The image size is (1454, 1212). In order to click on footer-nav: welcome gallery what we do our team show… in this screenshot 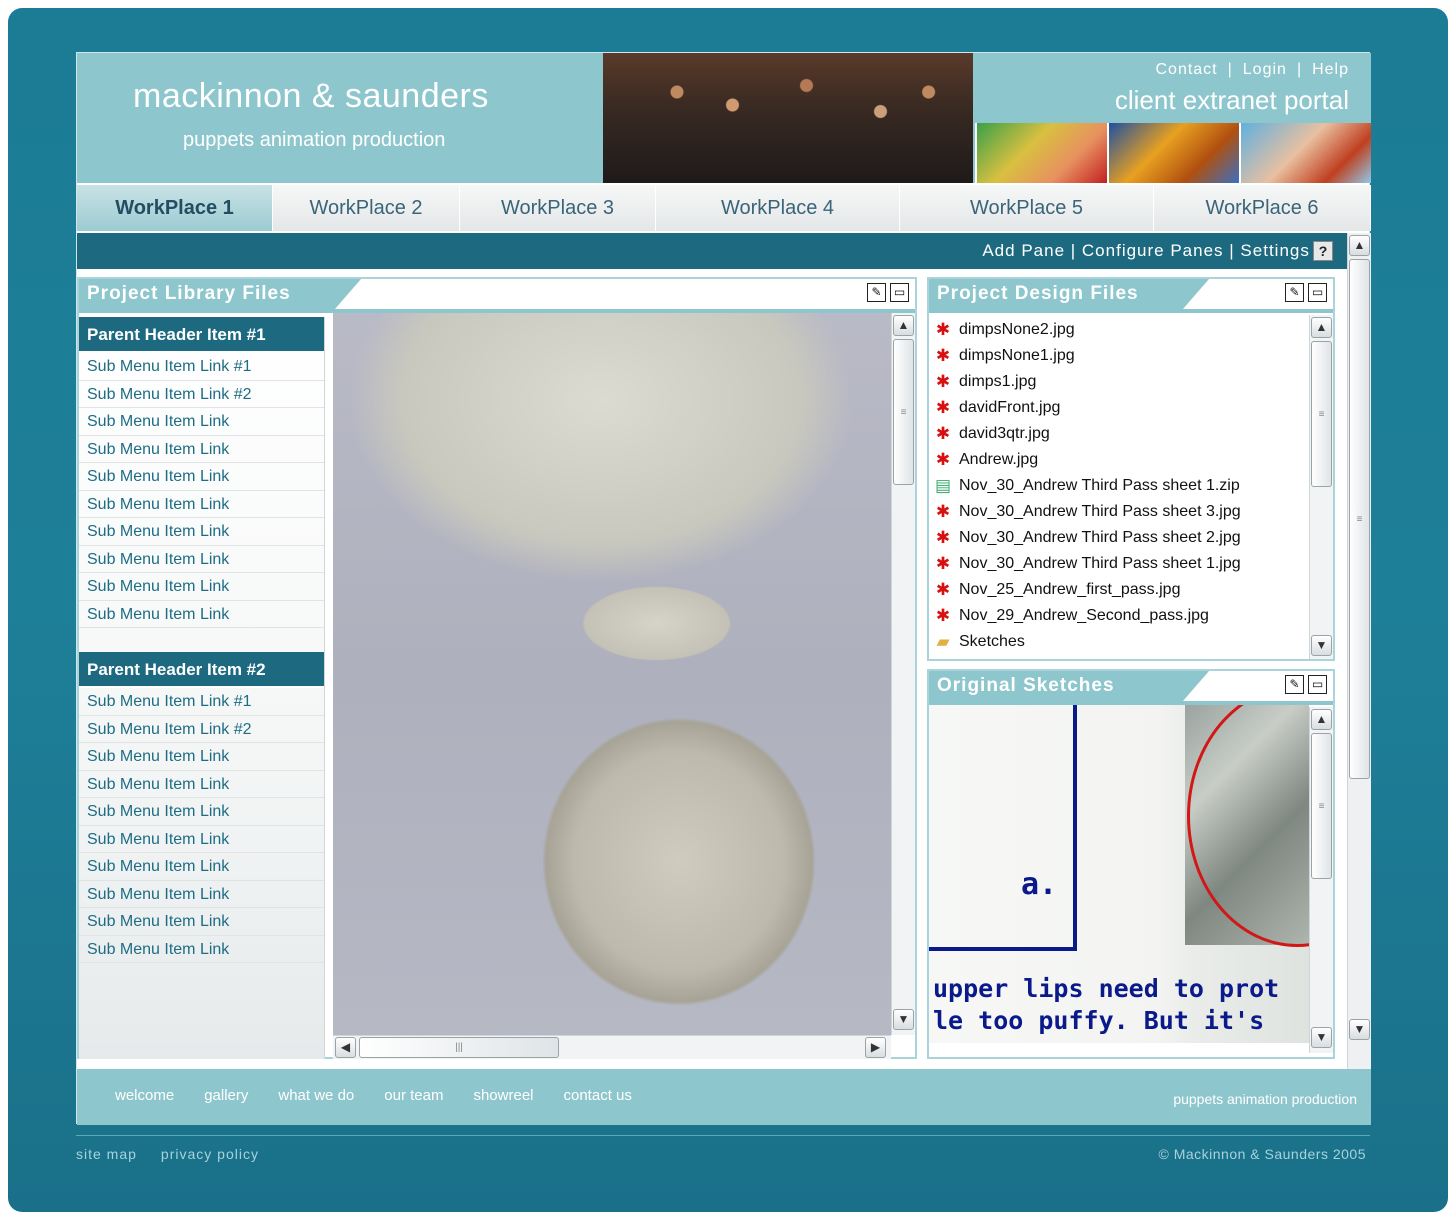, I will do `click(373, 1095)`.